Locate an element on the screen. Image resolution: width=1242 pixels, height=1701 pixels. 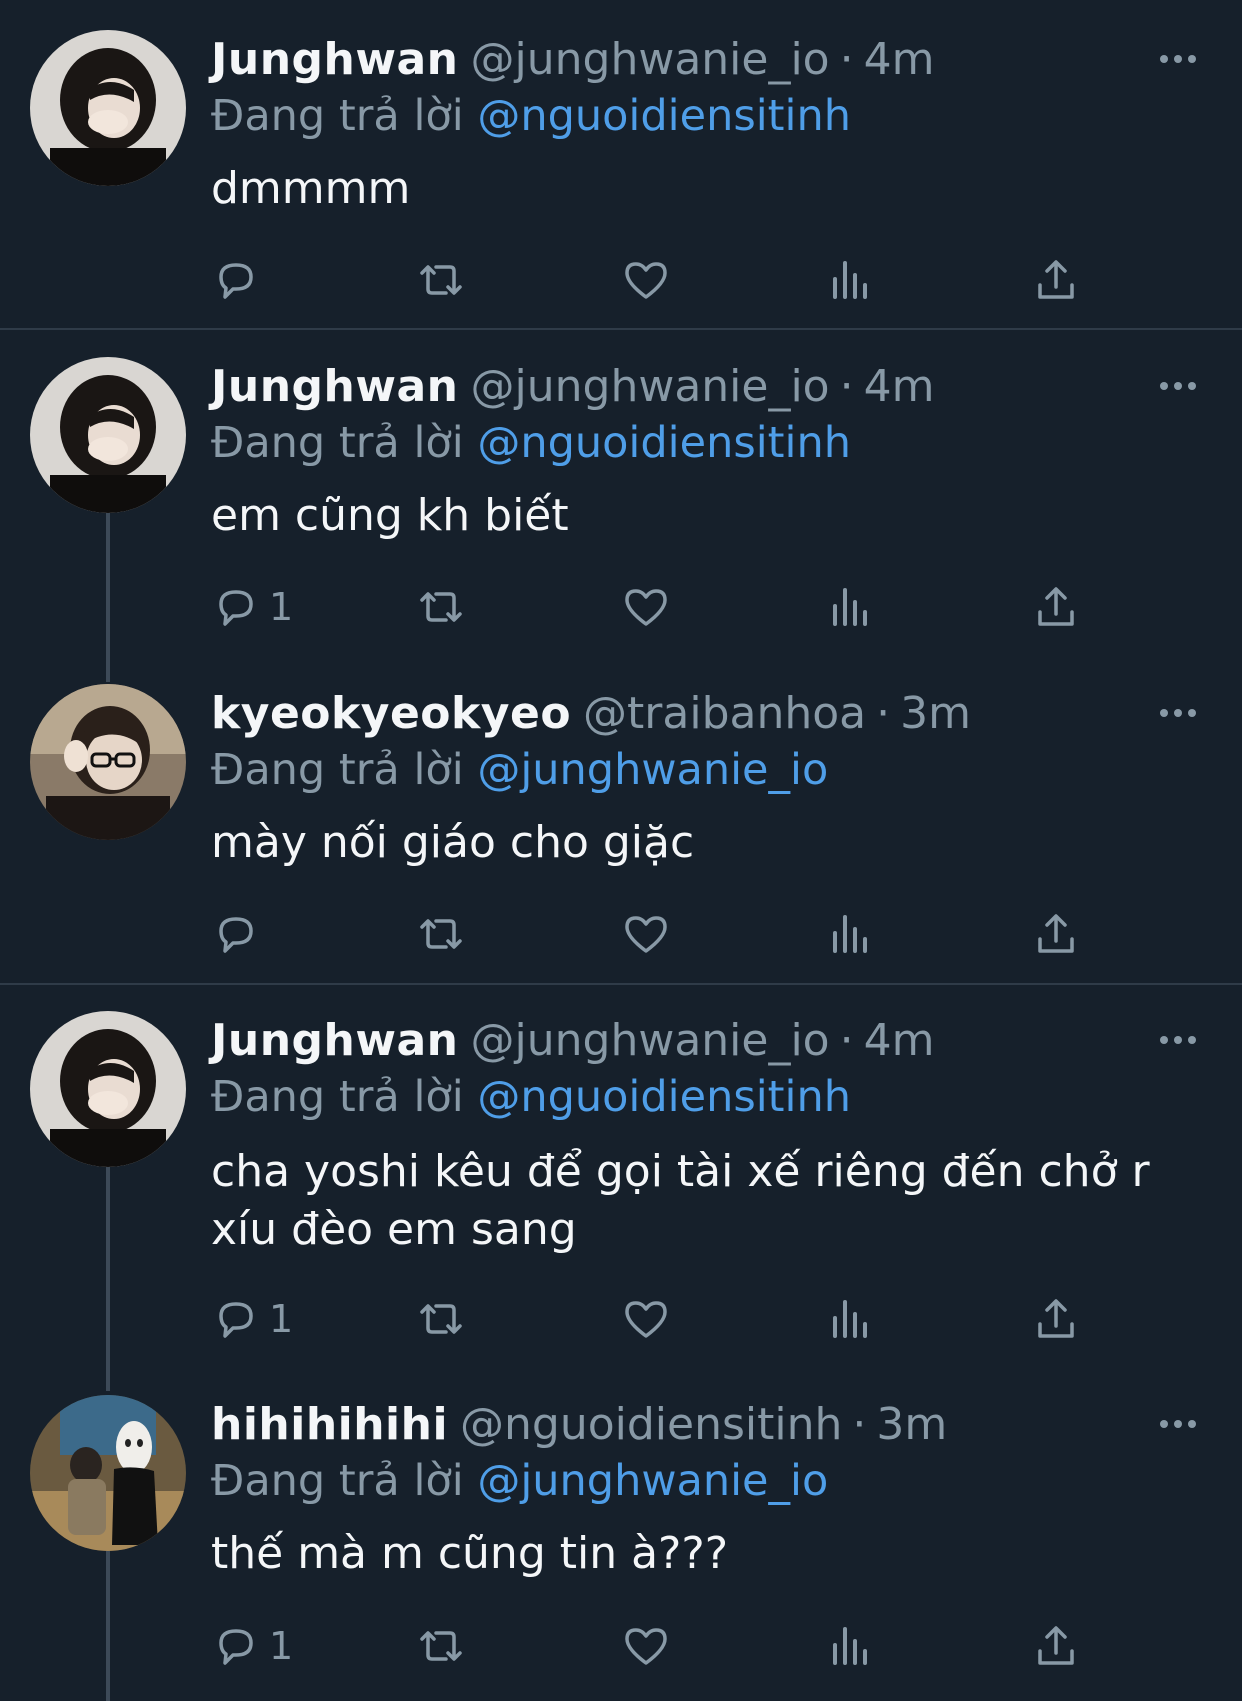
tweet-header: kyeokyeokyeo @traibanhoa · 3m is located at coordinates (591, 714).